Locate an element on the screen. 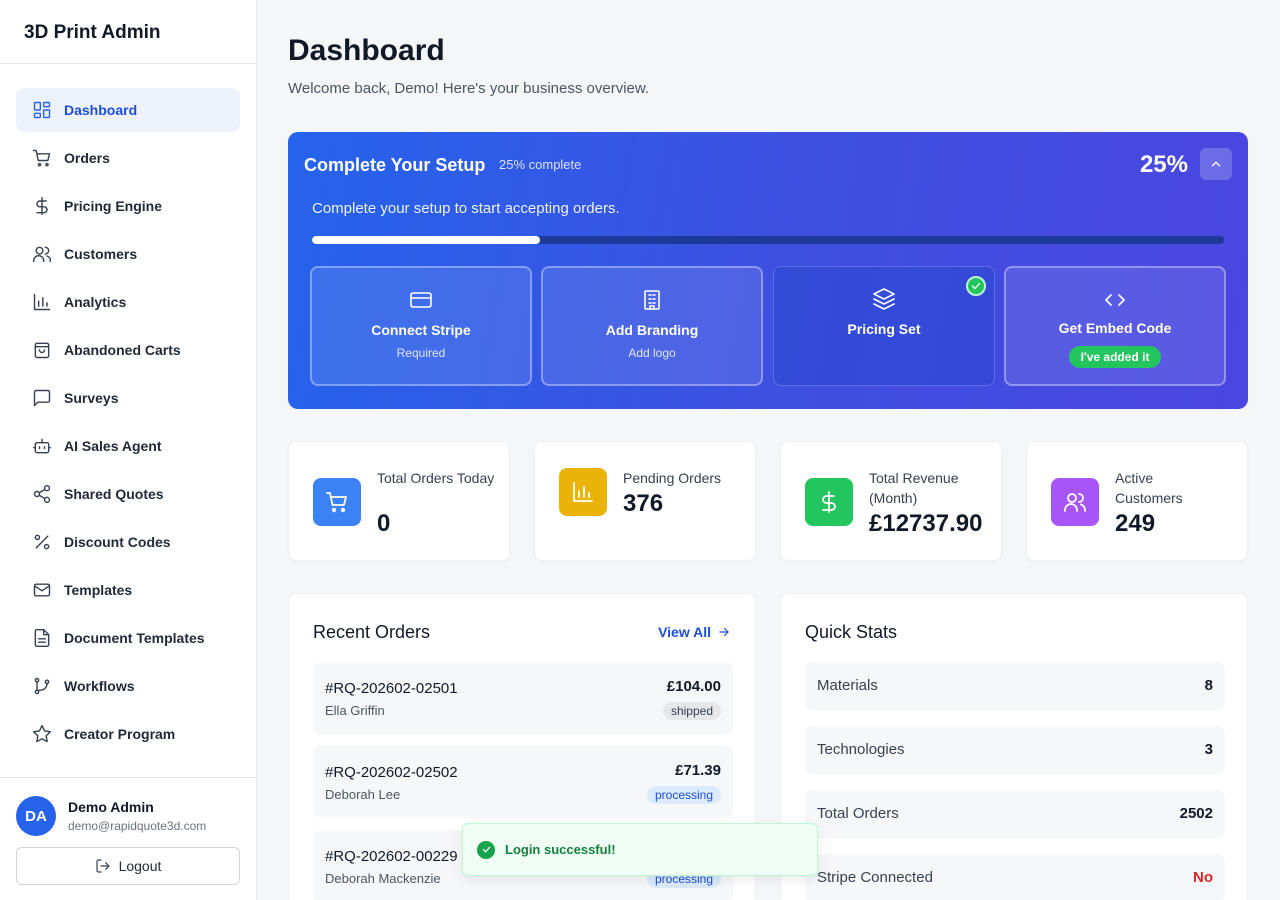 The width and height of the screenshot is (1280, 900). sidebar-item-creator-program: Creator Program is located at coordinates (128, 734).